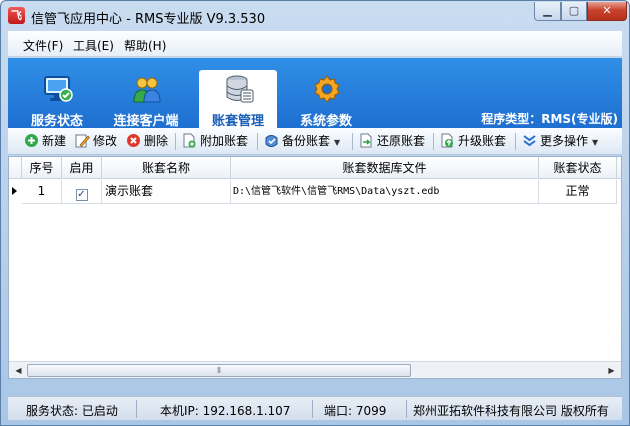  Describe the element at coordinates (15, 168) in the screenshot. I see `row-header-corner` at that location.